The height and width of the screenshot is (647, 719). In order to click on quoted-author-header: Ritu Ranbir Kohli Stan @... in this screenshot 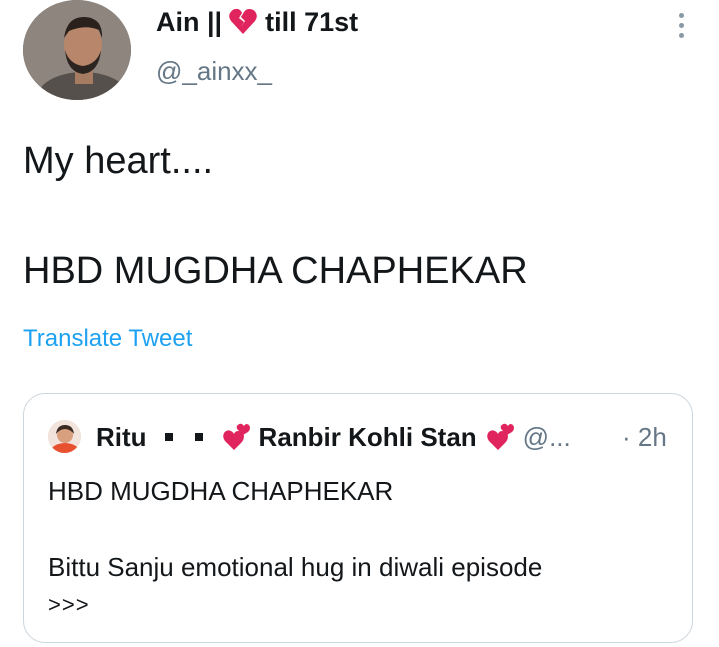, I will do `click(333, 437)`.